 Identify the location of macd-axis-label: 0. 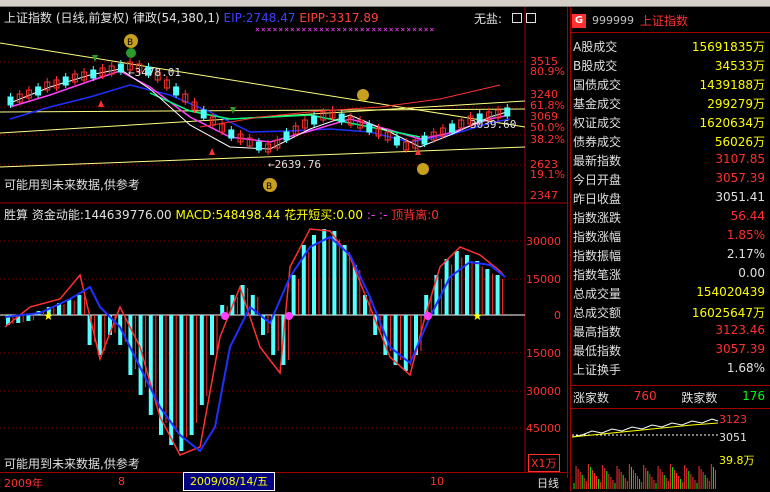
(557, 315).